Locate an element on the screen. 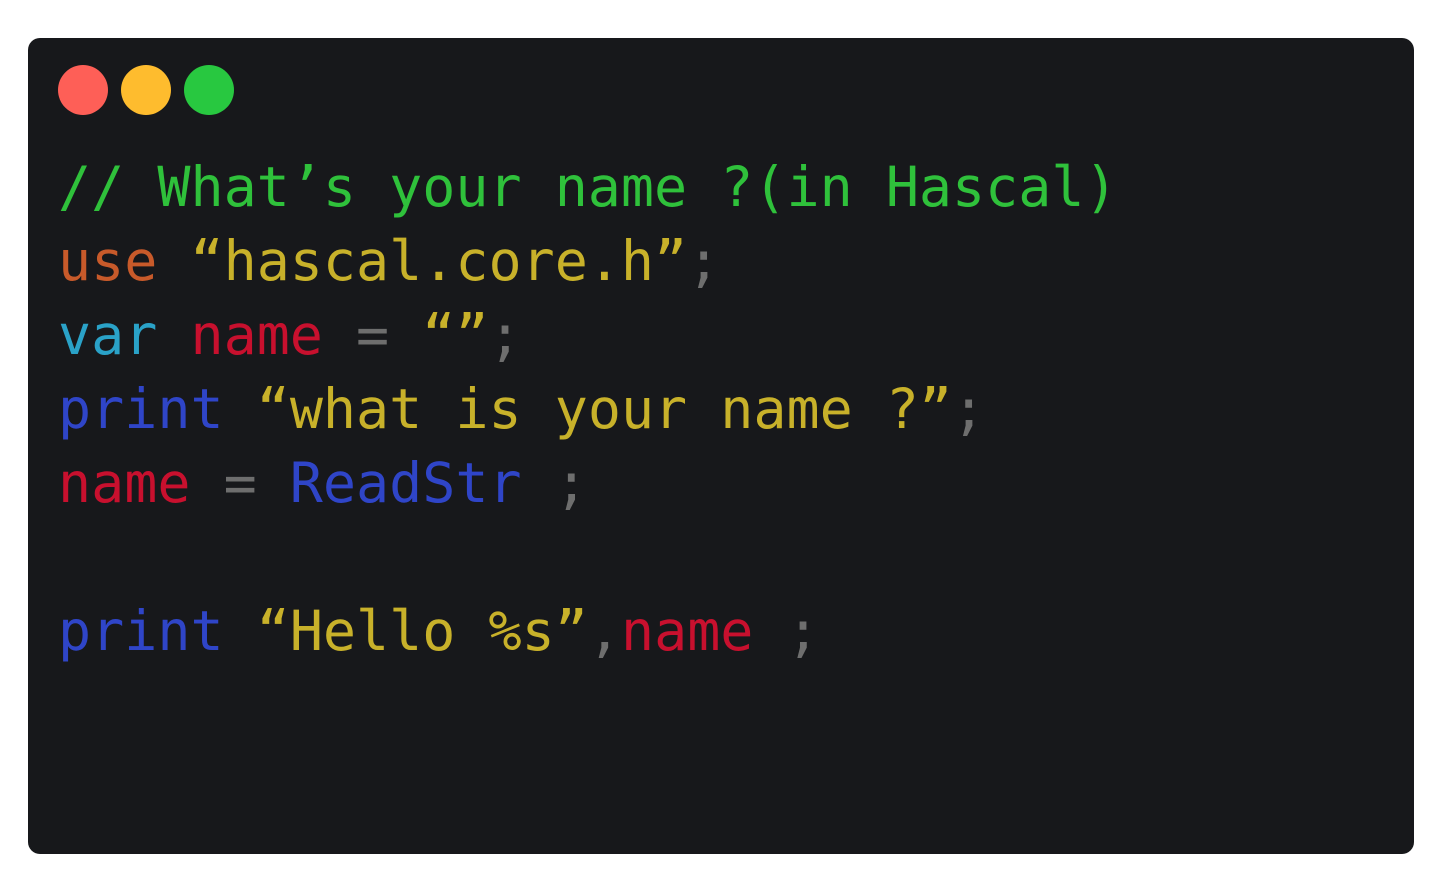  code-line: name = ReadStr ; is located at coordinates (588, 483).